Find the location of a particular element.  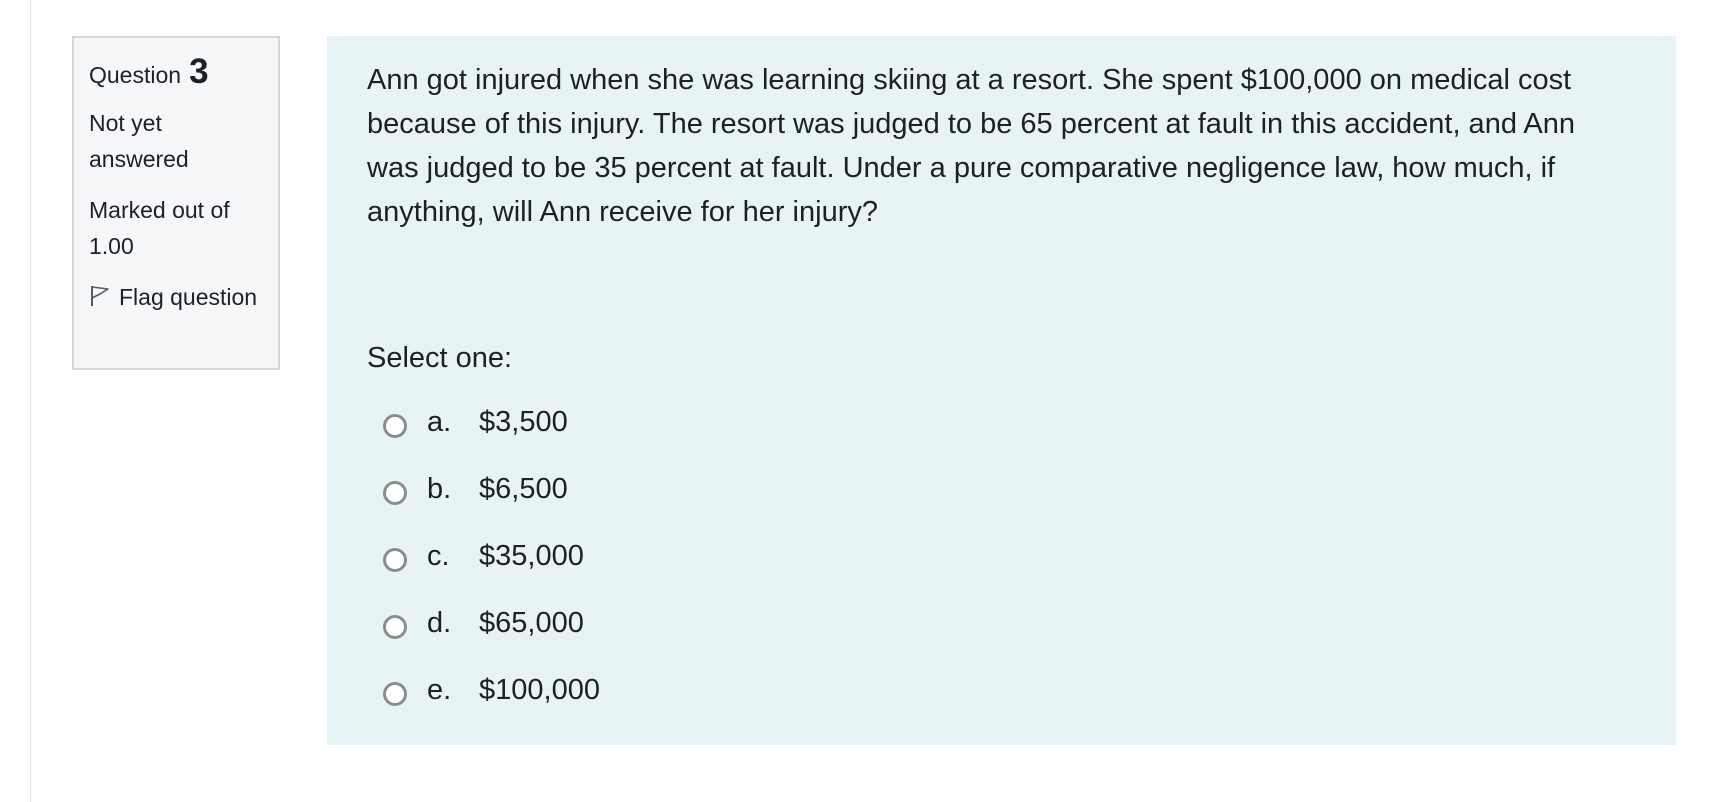

answer-letter: b. is located at coordinates (439, 489).